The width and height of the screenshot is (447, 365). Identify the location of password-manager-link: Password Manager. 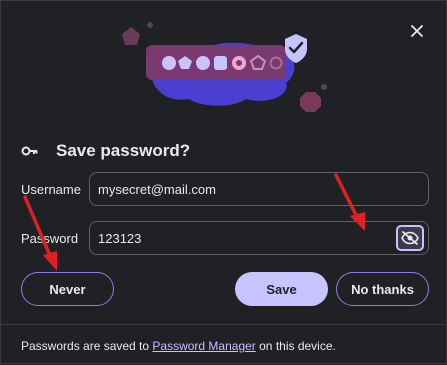
(203, 346).